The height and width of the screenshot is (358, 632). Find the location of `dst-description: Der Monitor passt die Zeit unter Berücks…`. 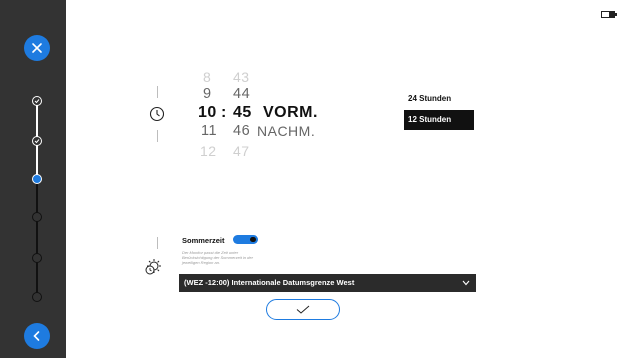

dst-description: Der Monitor passt die Zeit unter Berücks… is located at coordinates (217, 257).